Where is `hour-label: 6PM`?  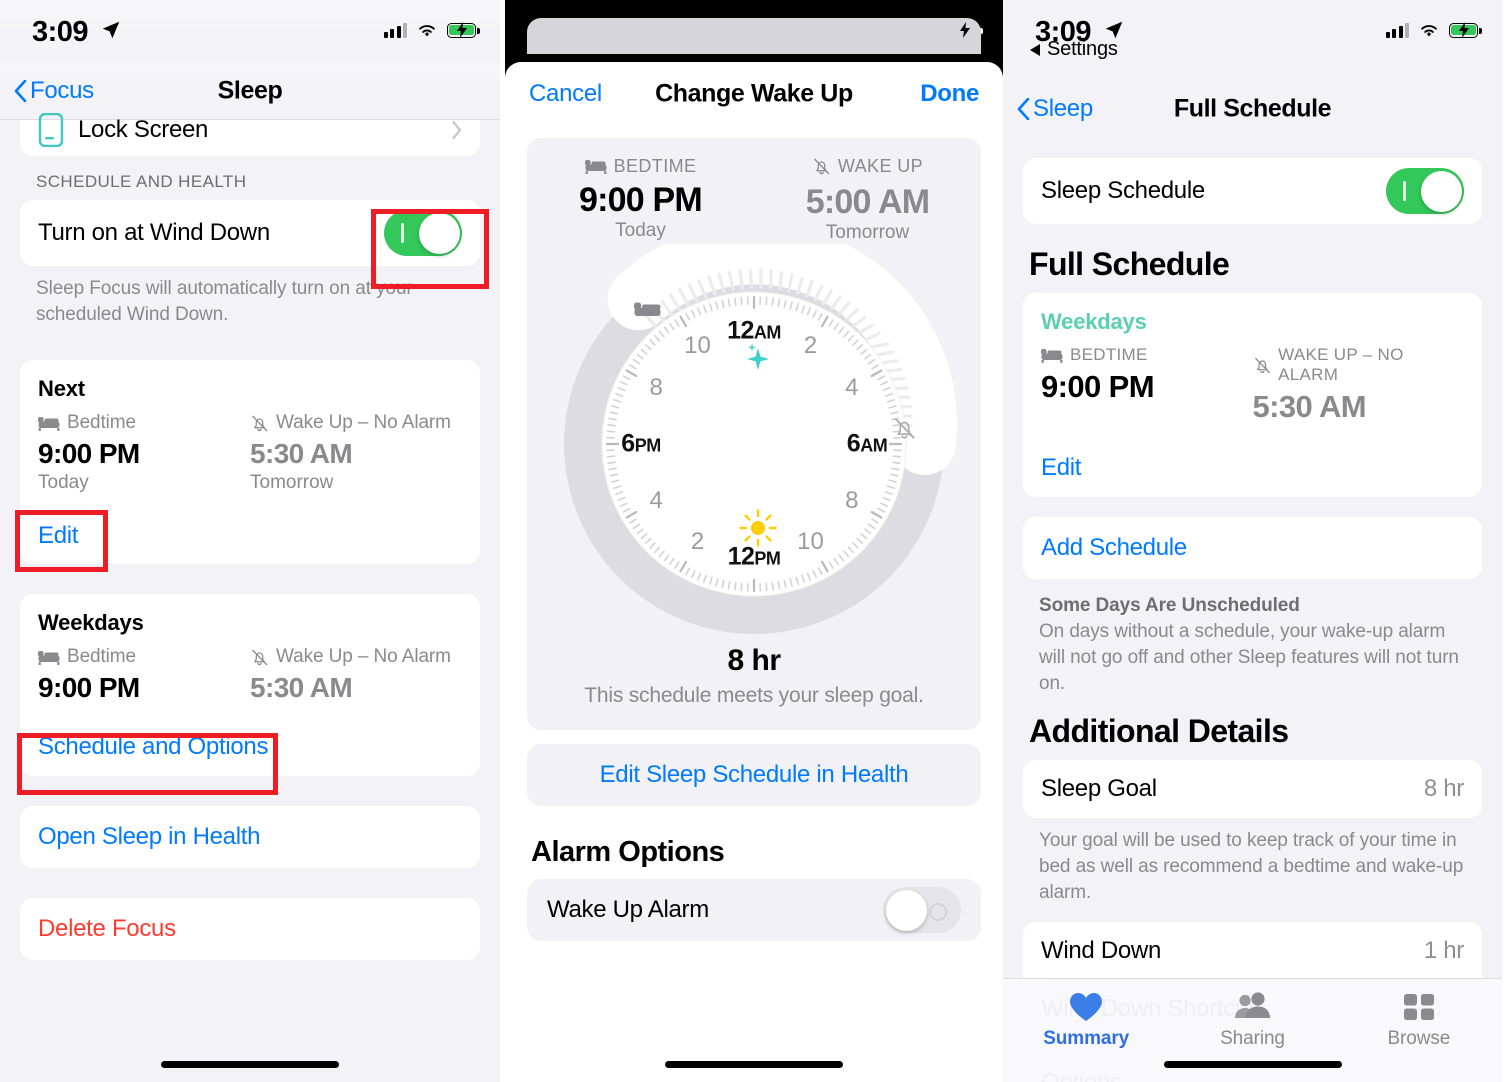
hour-label: 6PM is located at coordinates (641, 443).